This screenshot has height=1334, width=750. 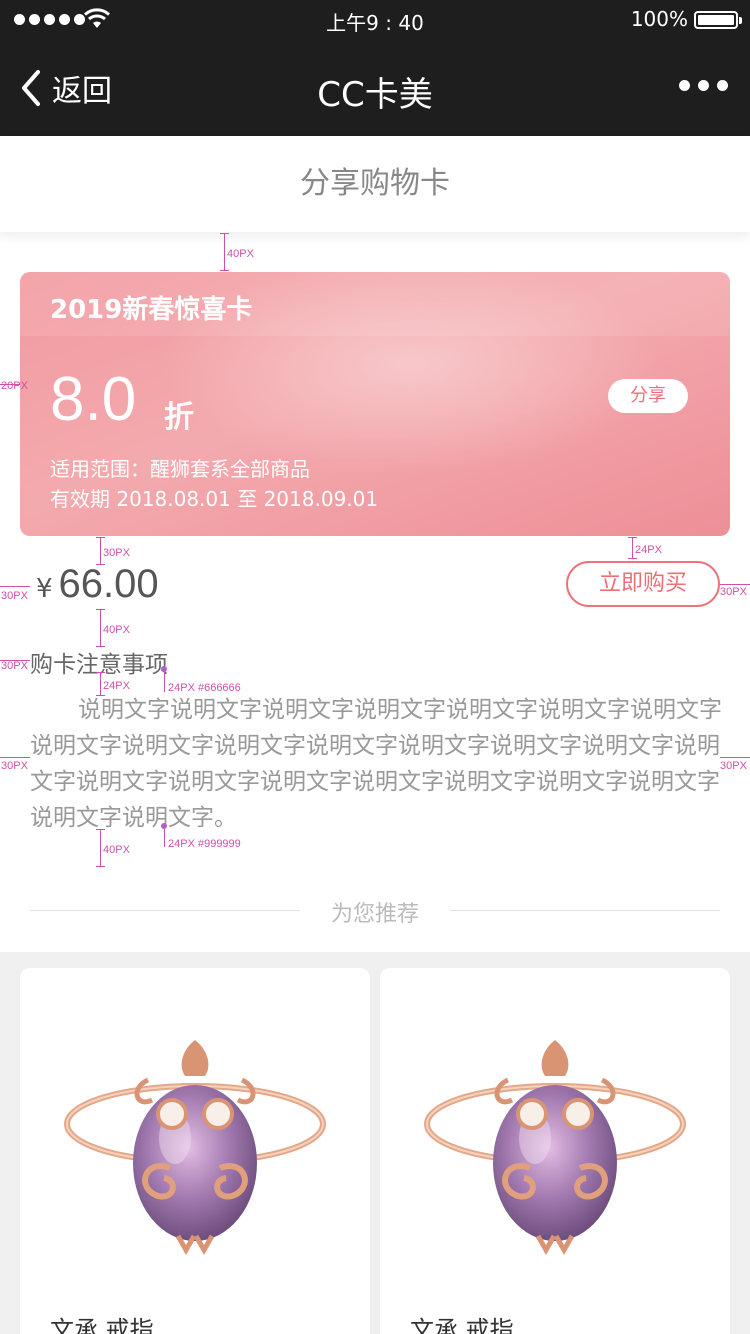 I want to click on card-discount: 8.0, so click(x=93, y=399).